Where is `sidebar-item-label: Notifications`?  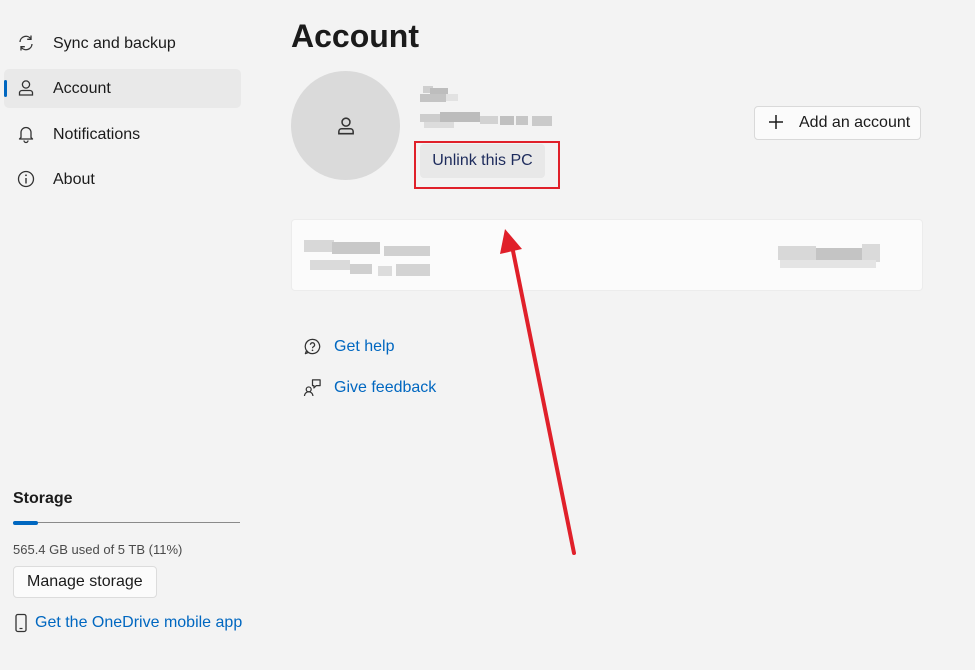
sidebar-item-label: Notifications is located at coordinates (97, 134).